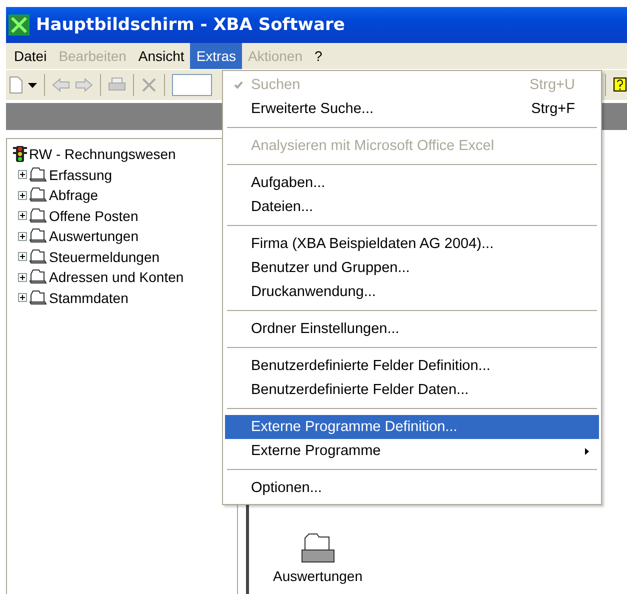 The height and width of the screenshot is (594, 627). What do you see at coordinates (104, 256) in the screenshot?
I see `tree-item: Steuermeldungen` at bounding box center [104, 256].